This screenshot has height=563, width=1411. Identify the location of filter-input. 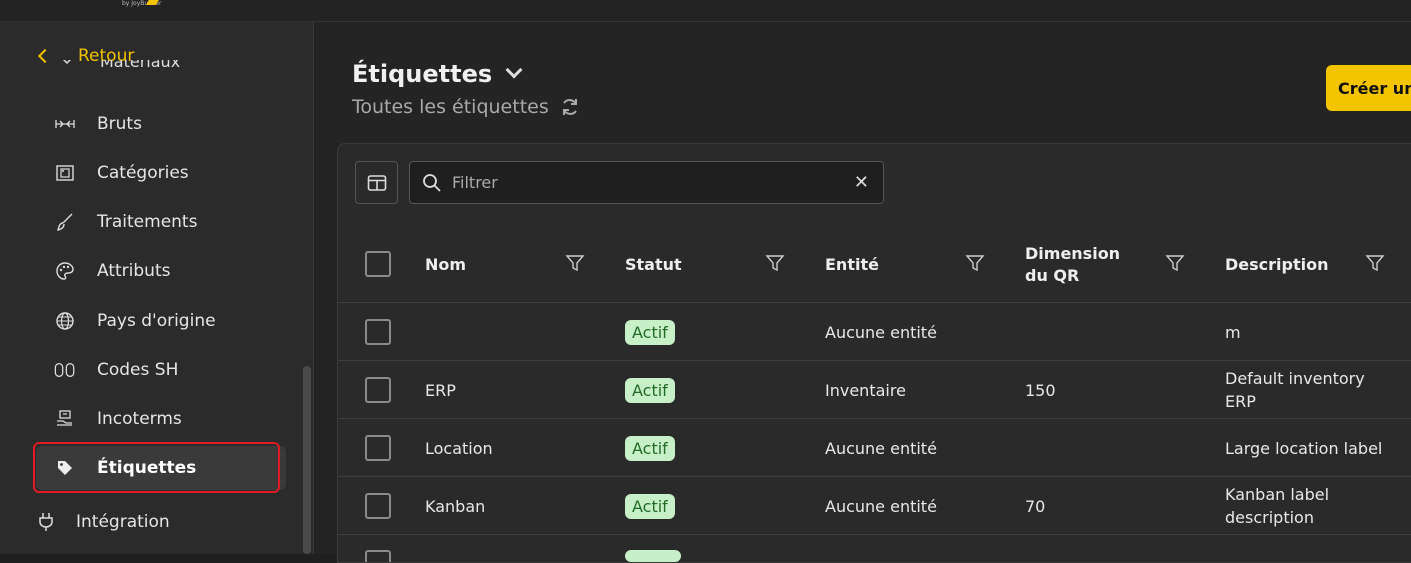
(647, 182).